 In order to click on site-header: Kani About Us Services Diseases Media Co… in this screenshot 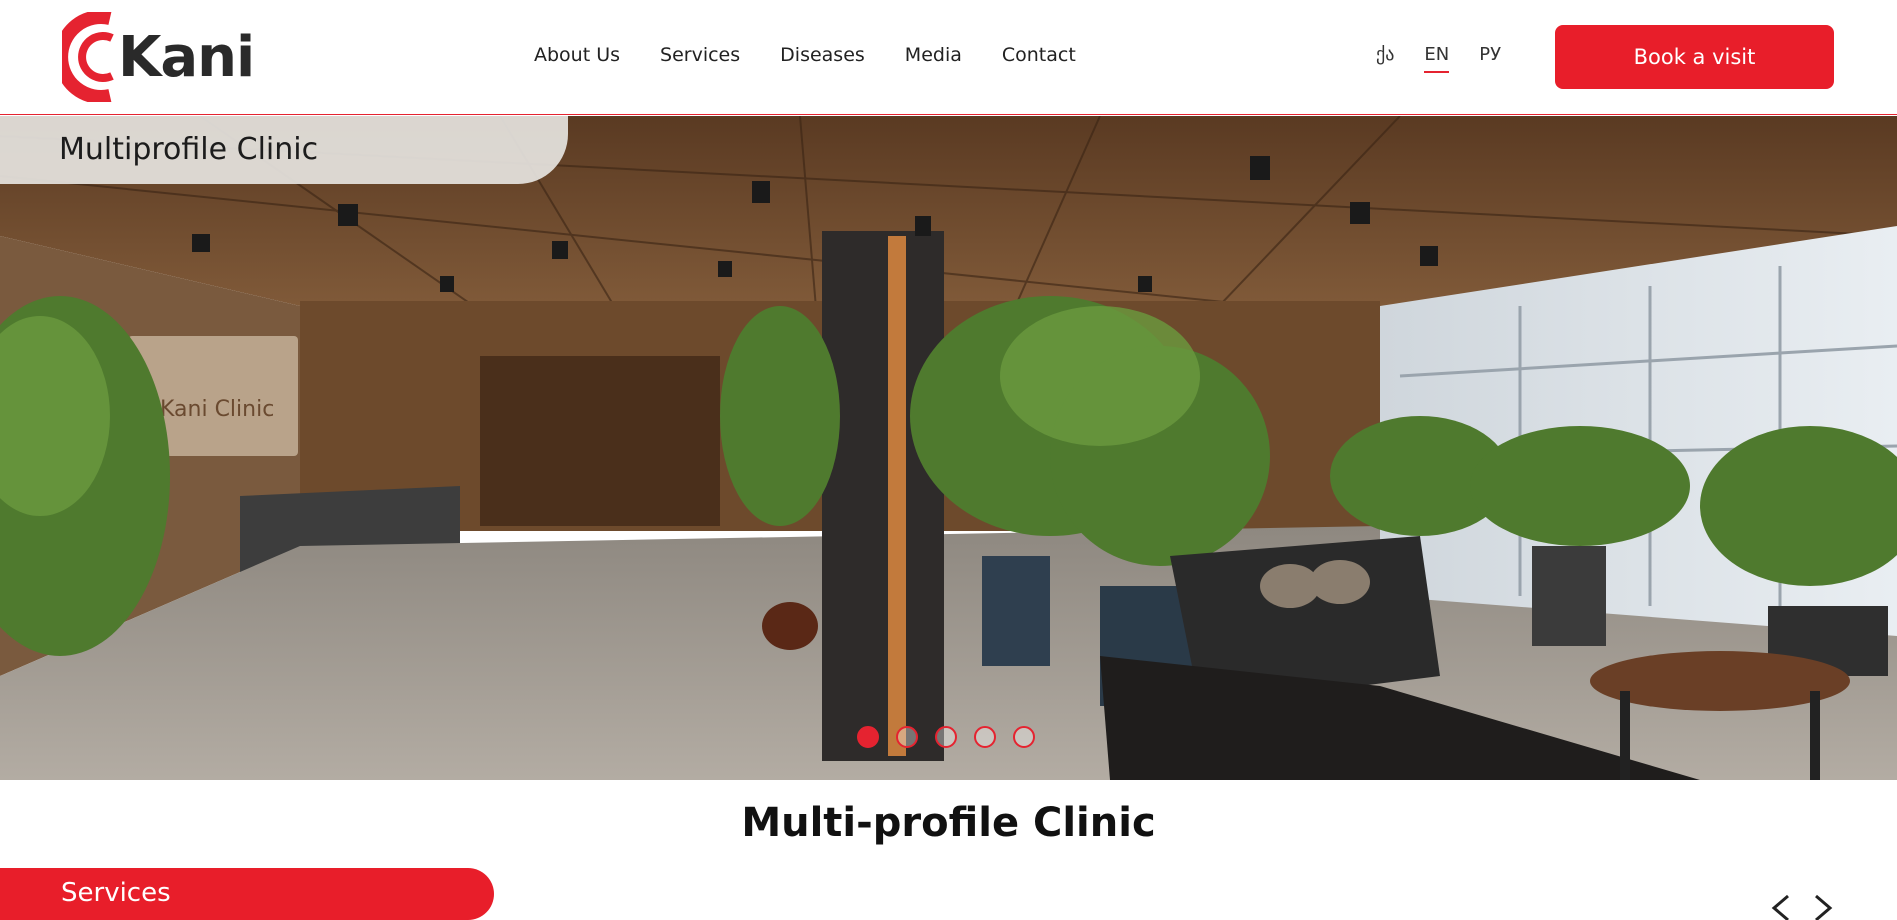, I will do `click(948, 57)`.